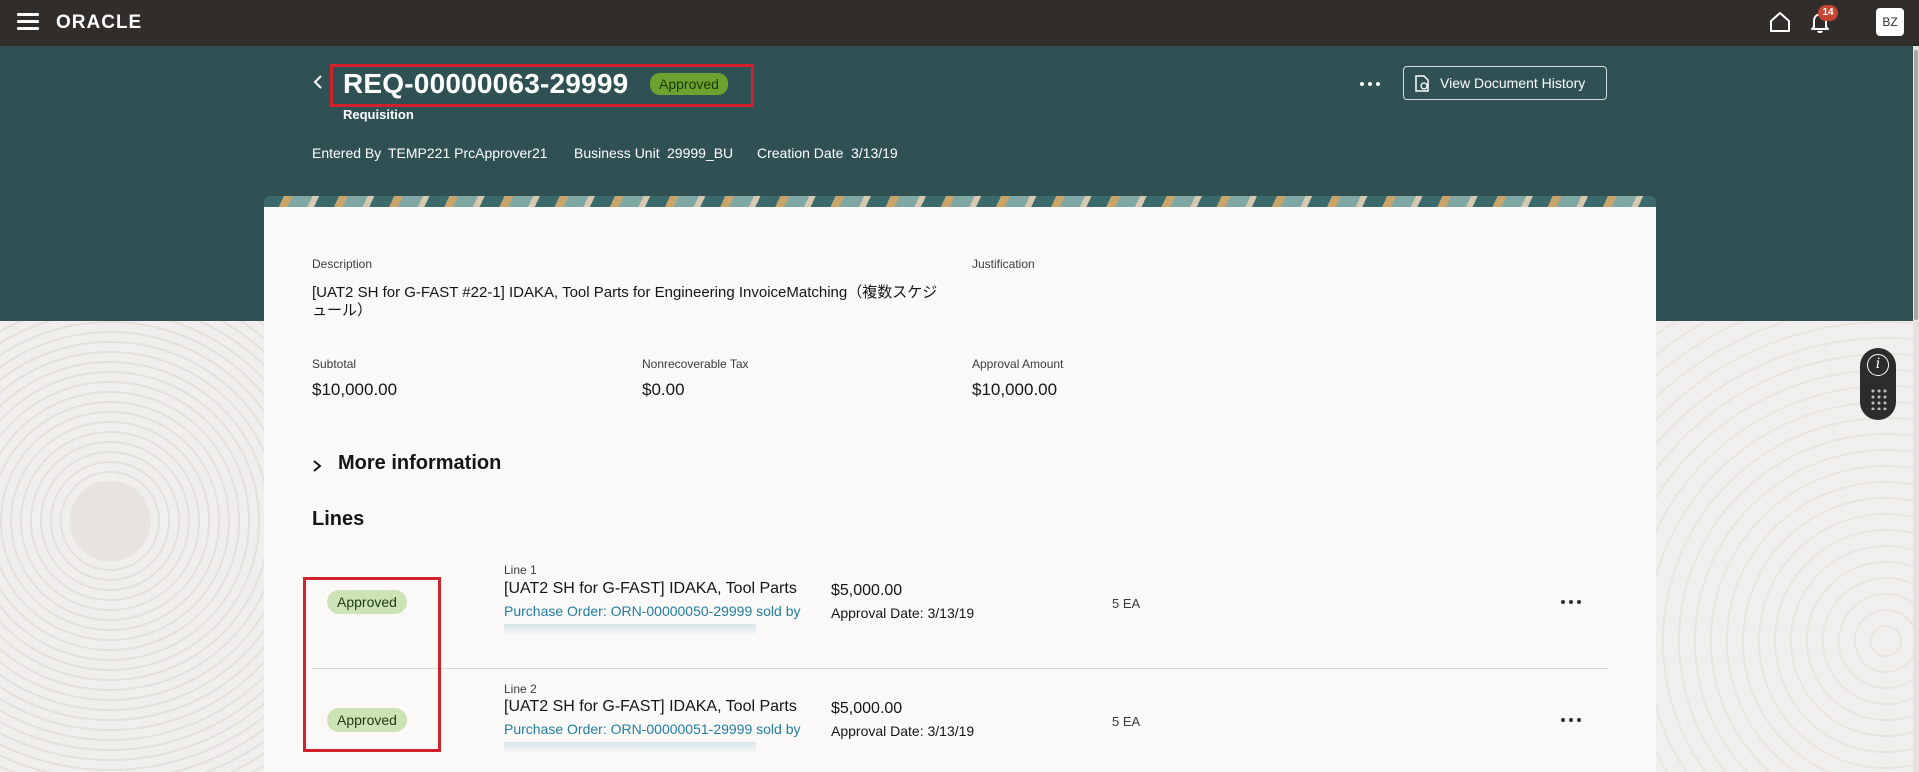 Image resolution: width=1919 pixels, height=772 pixels. I want to click on notification-count-badge: 14, so click(1828, 13).